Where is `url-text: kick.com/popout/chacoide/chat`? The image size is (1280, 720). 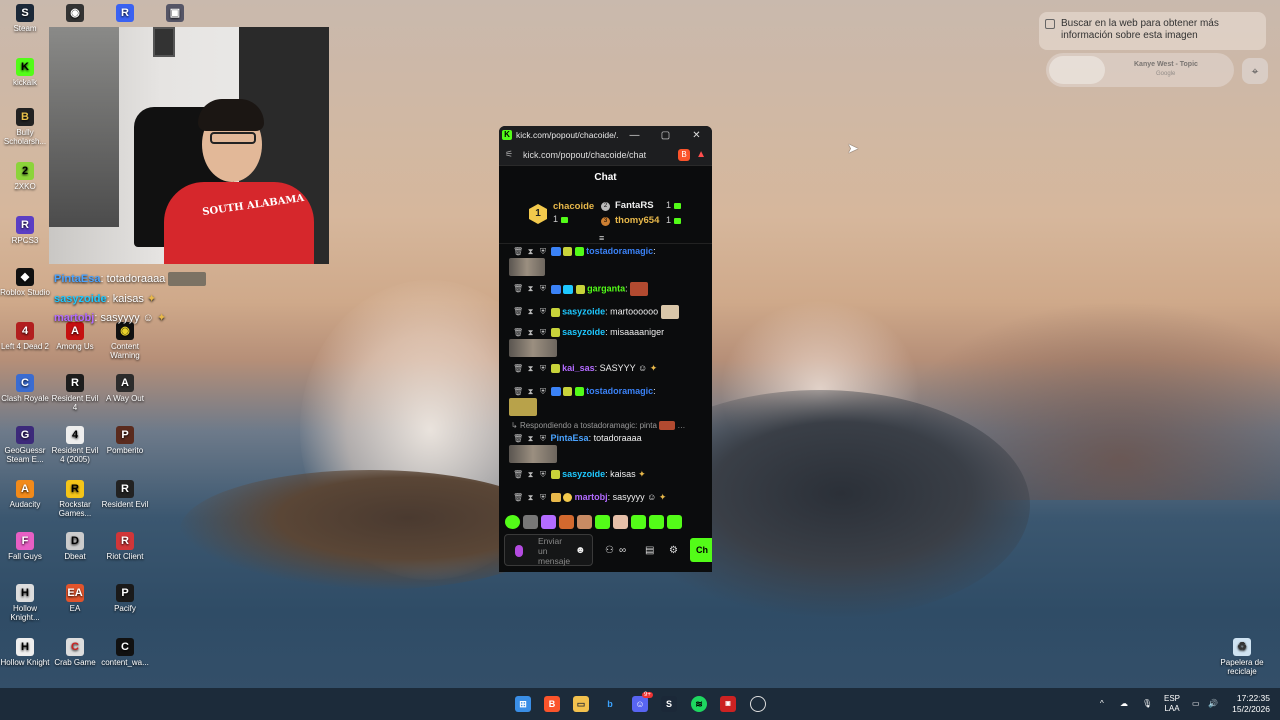 url-text: kick.com/popout/chacoide/chat is located at coordinates (597, 155).